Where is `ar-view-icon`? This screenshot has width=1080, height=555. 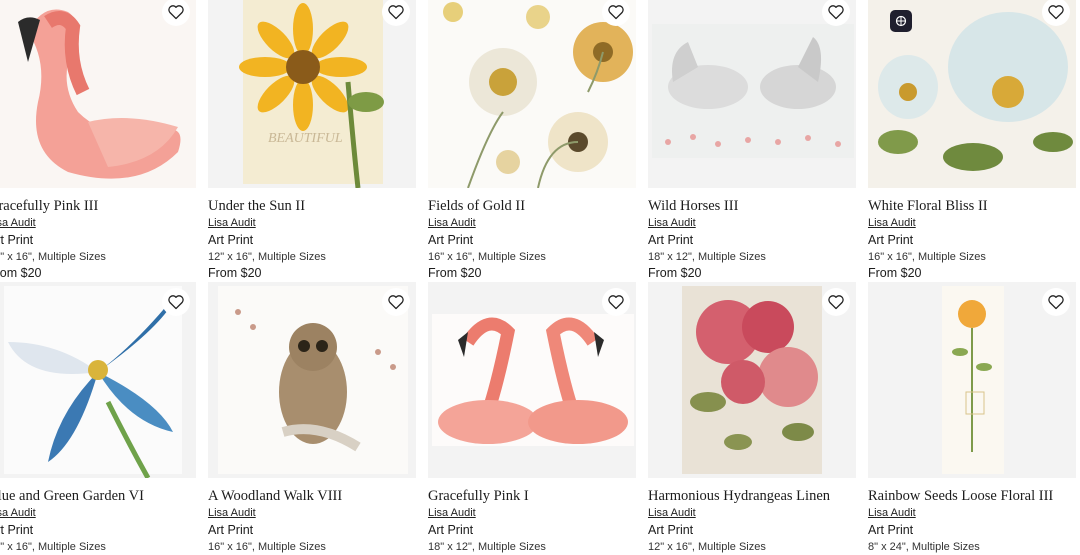 ar-view-icon is located at coordinates (901, 21).